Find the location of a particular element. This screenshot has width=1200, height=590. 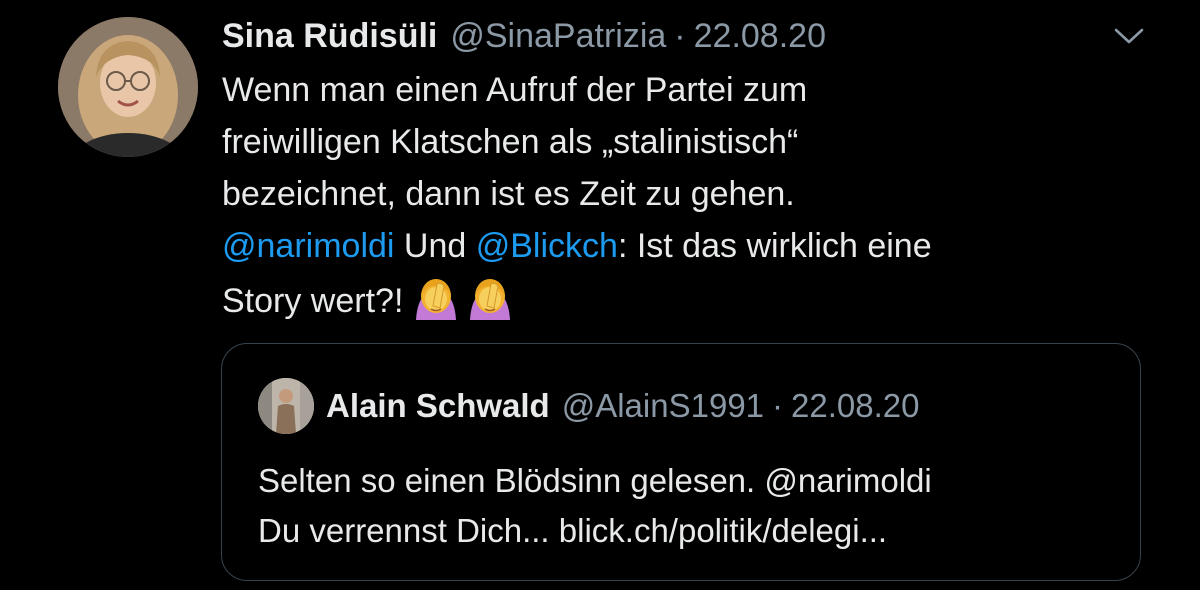

author-avatar is located at coordinates (128, 87).